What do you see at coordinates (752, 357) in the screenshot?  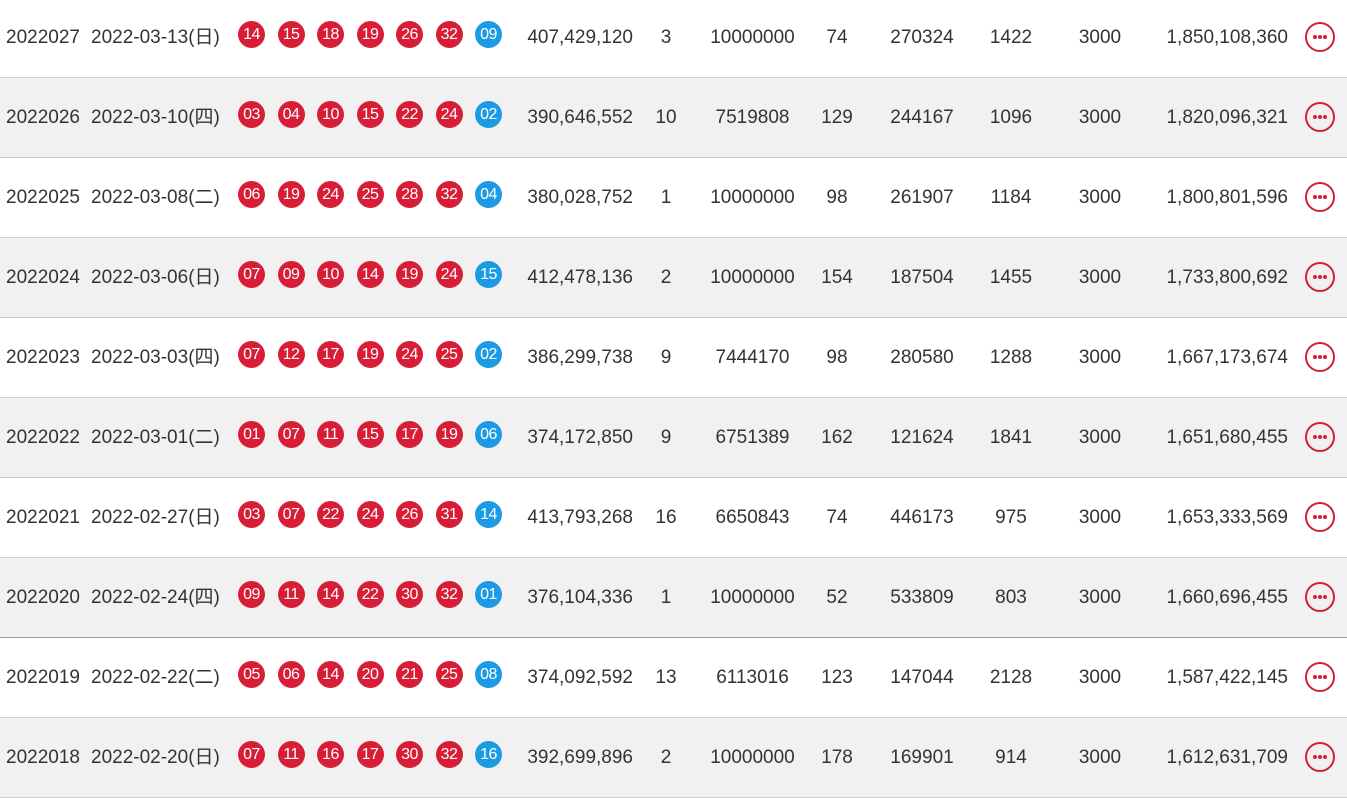 I see `first-prize-amount: 7444170` at bounding box center [752, 357].